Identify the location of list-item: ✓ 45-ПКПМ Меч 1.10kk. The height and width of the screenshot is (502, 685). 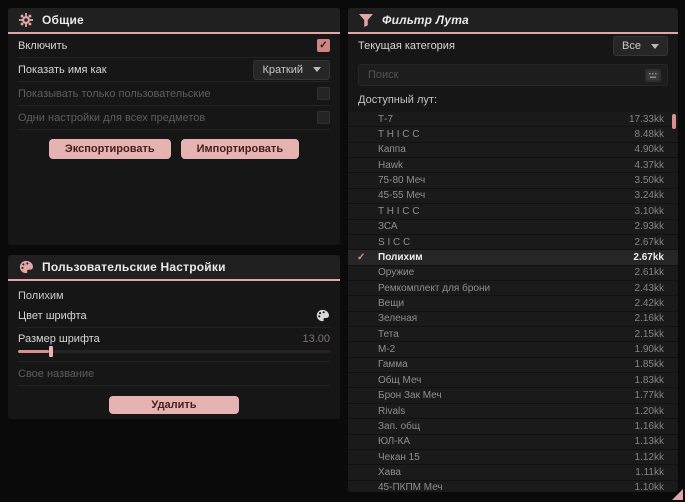
(513, 486).